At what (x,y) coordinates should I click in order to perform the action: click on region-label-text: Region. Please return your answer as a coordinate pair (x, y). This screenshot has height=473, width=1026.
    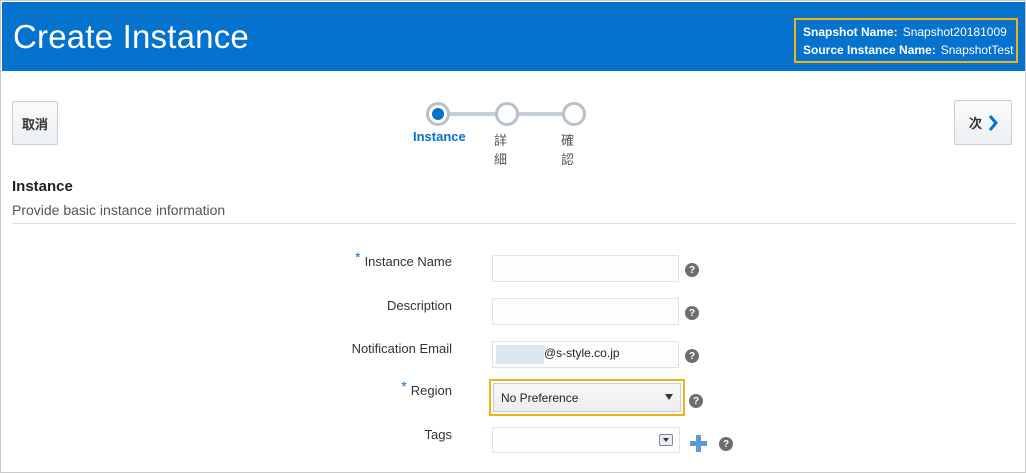
    Looking at the image, I should click on (431, 390).